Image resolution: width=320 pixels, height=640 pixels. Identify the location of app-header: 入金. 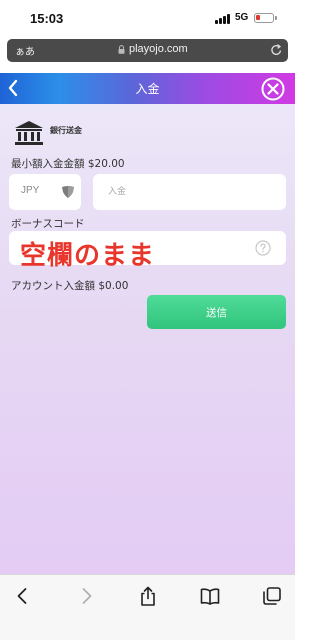
(147, 88).